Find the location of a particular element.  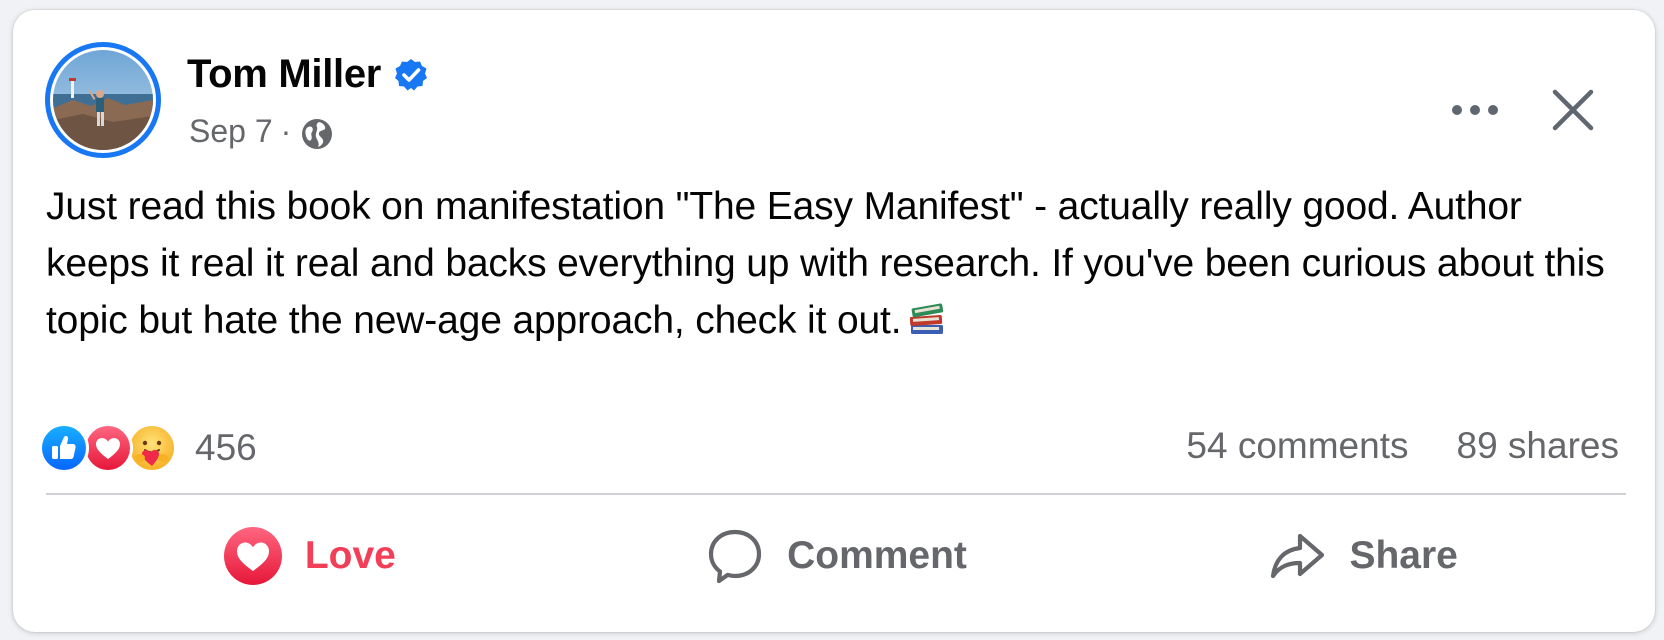

post-meta: Sep 7 · is located at coordinates (262, 131).